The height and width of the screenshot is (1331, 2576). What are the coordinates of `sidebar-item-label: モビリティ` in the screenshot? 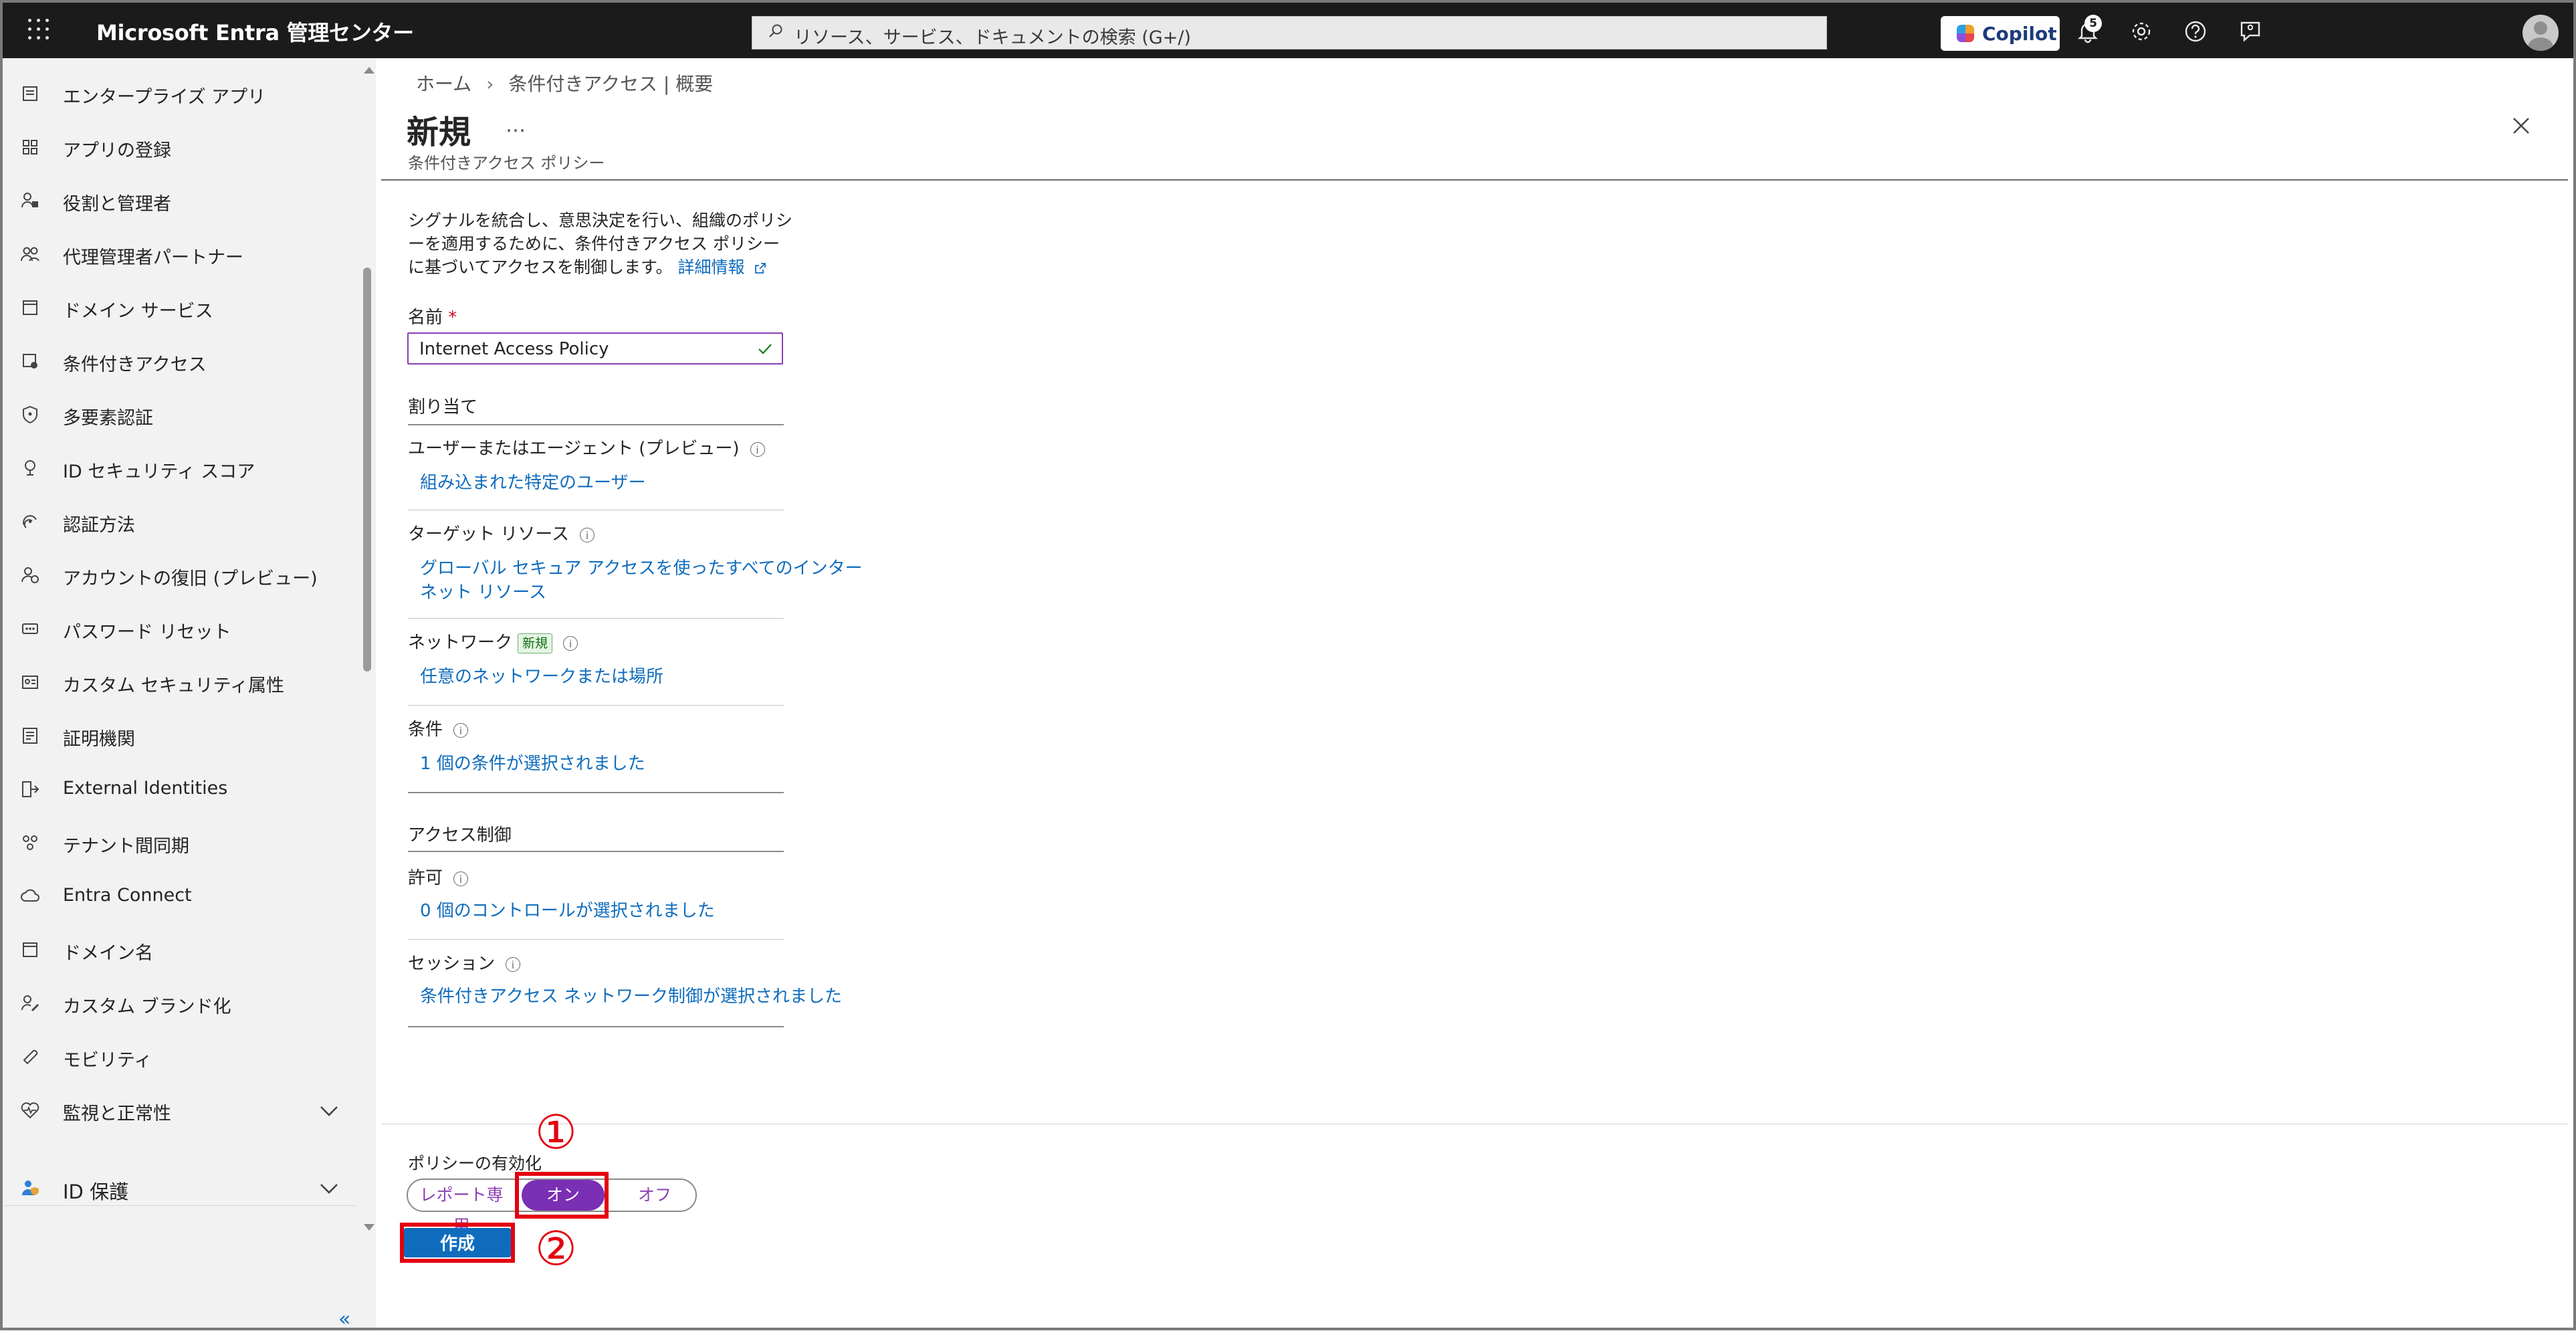 It's located at (107, 1060).